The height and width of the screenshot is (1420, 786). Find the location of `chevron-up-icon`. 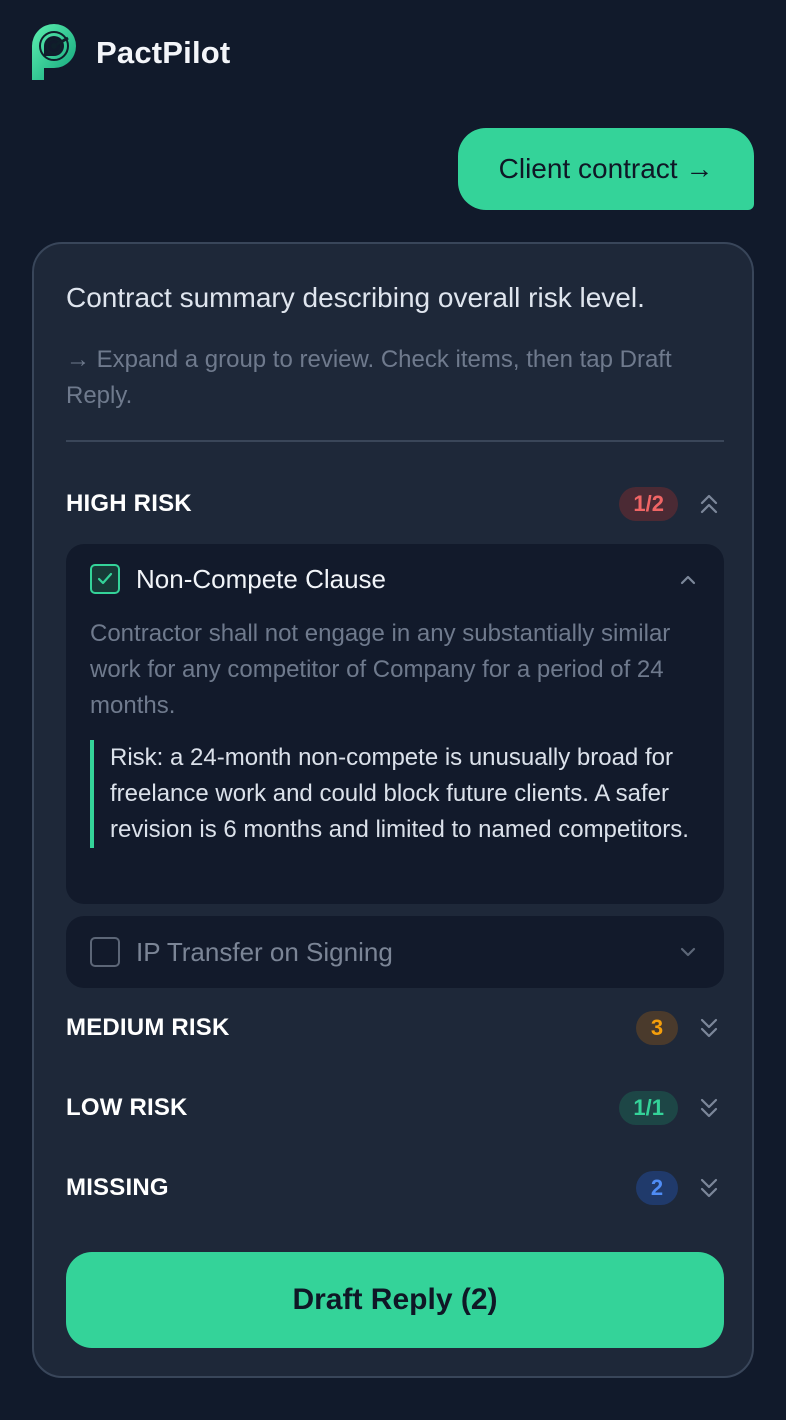

chevron-up-icon is located at coordinates (688, 580).